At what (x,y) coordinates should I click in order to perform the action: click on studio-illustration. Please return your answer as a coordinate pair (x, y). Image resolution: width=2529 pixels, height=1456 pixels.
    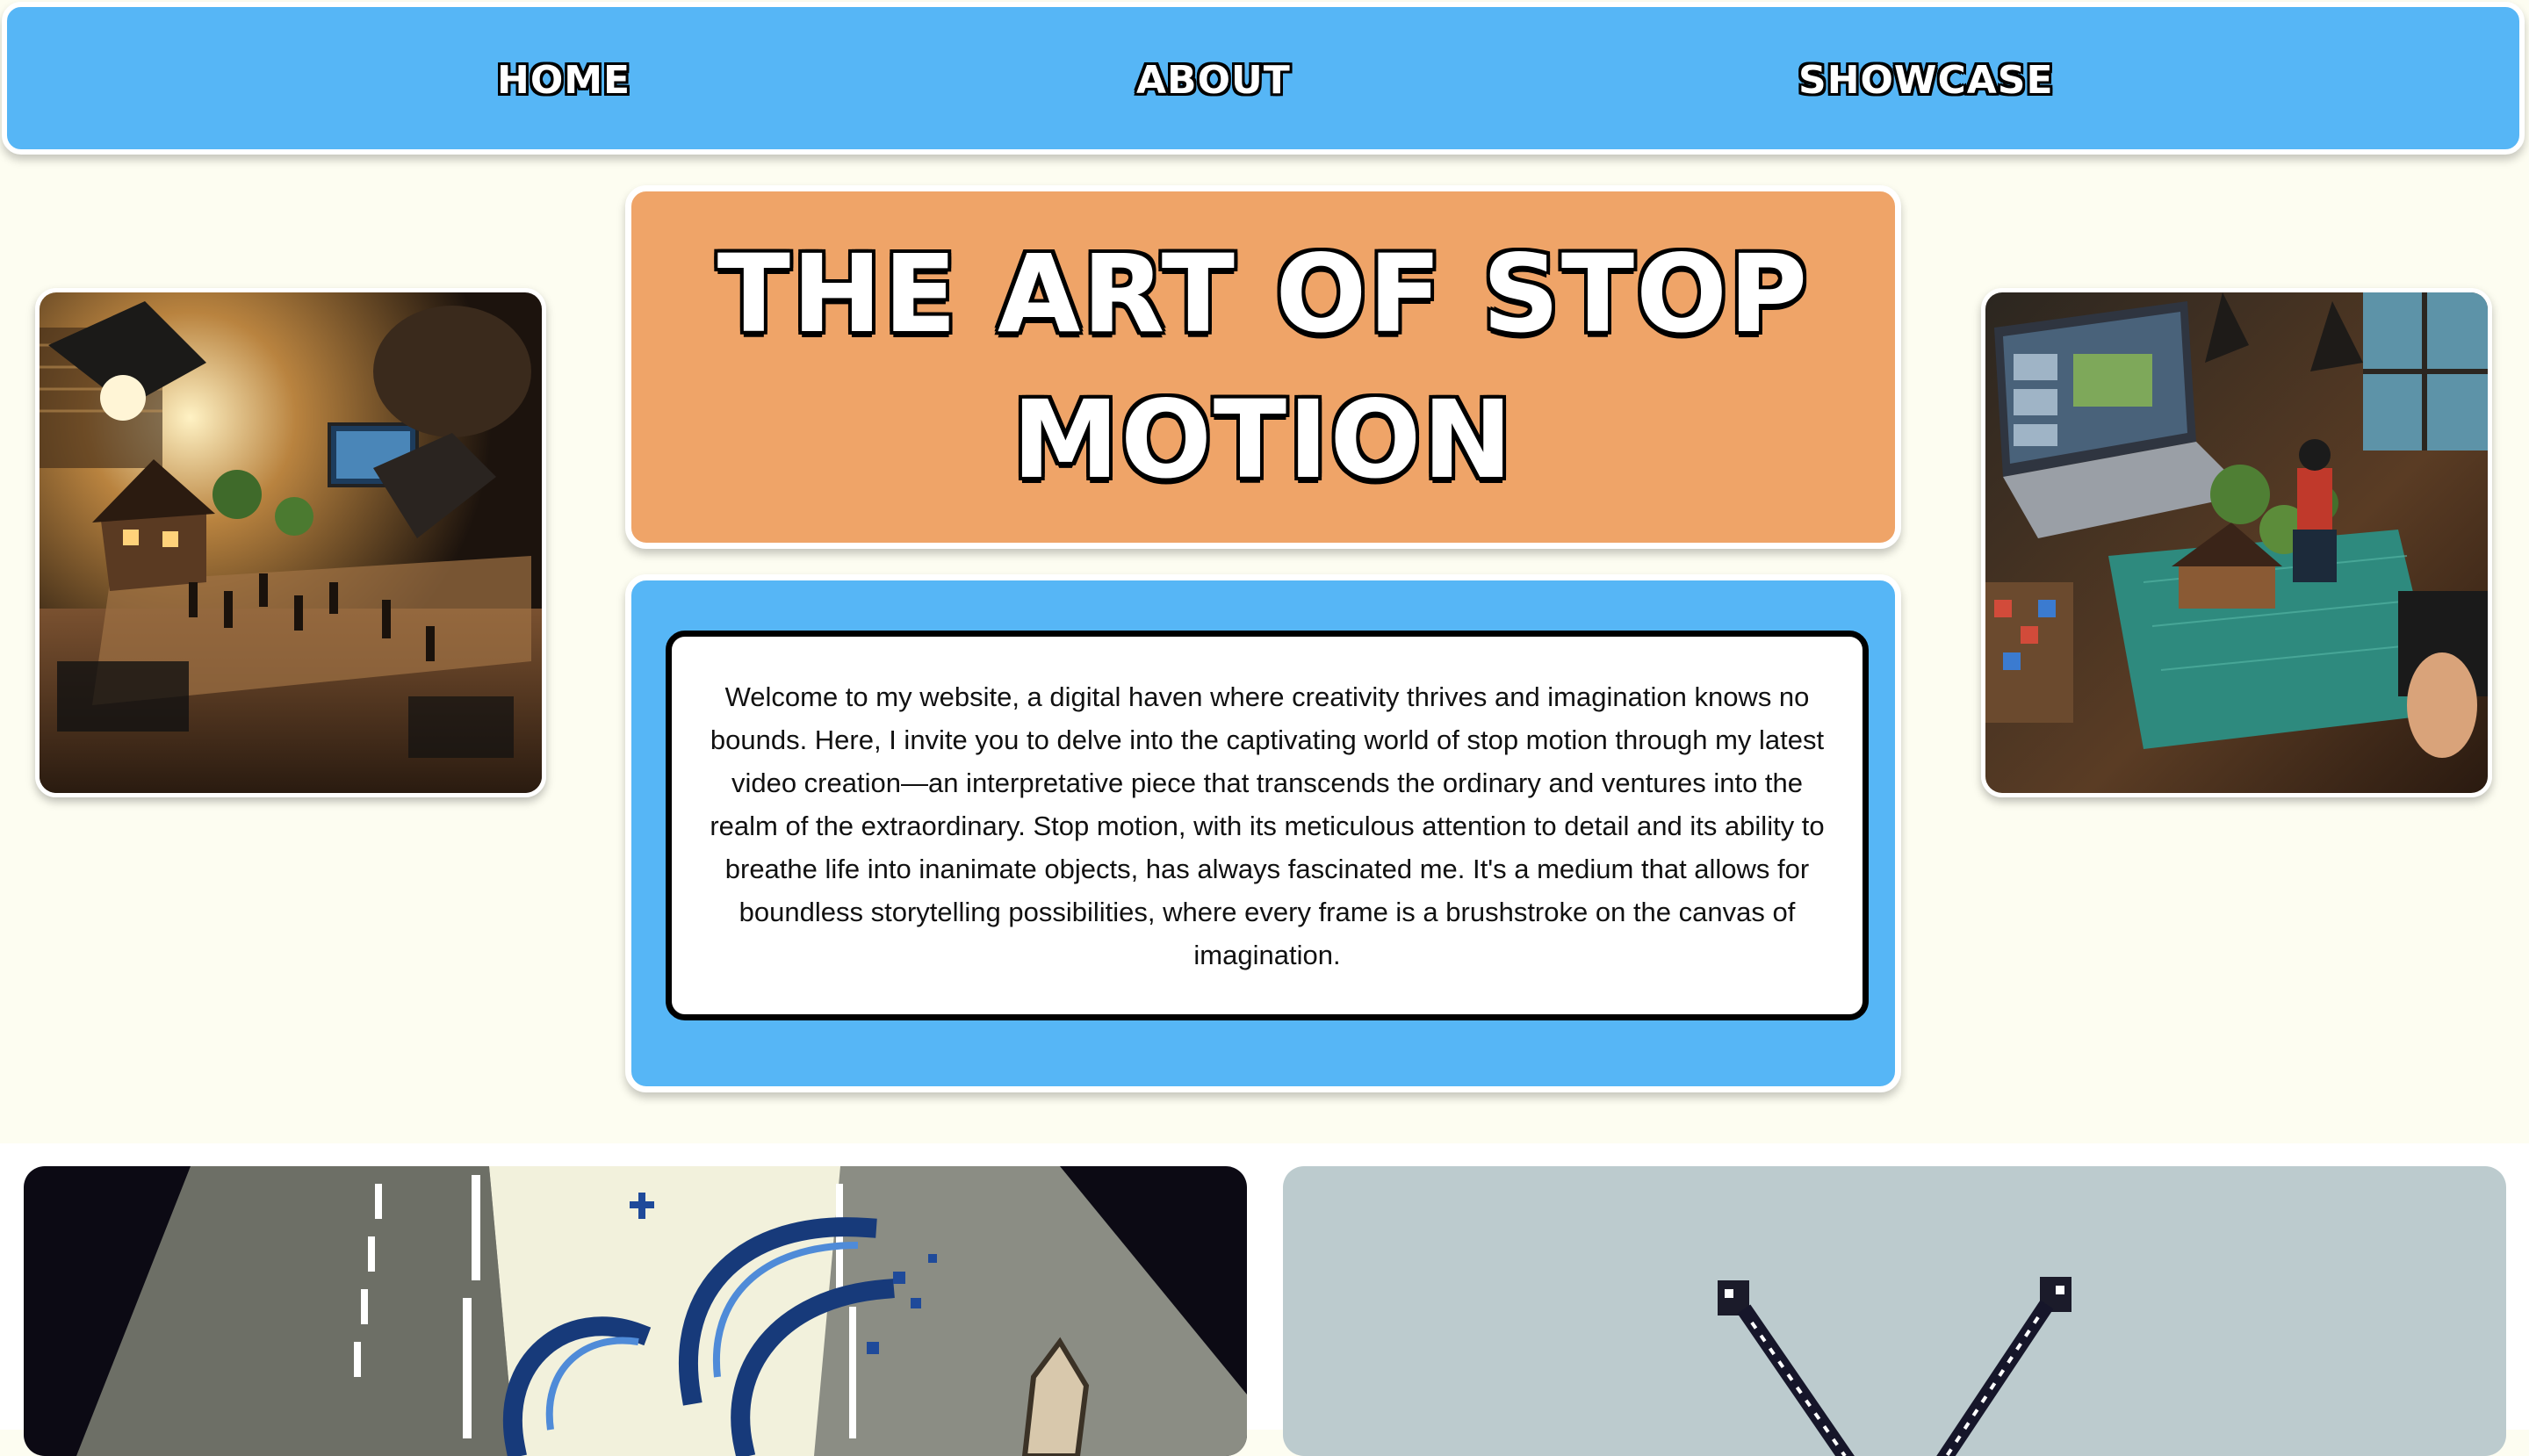
    Looking at the image, I should click on (291, 542).